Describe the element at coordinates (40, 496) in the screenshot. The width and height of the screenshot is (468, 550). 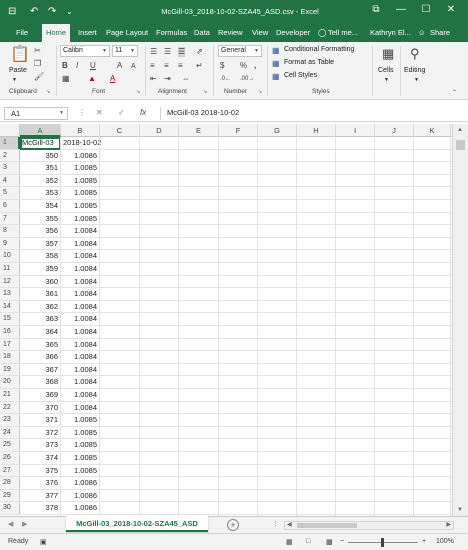
I see `cell-a29: 377` at that location.